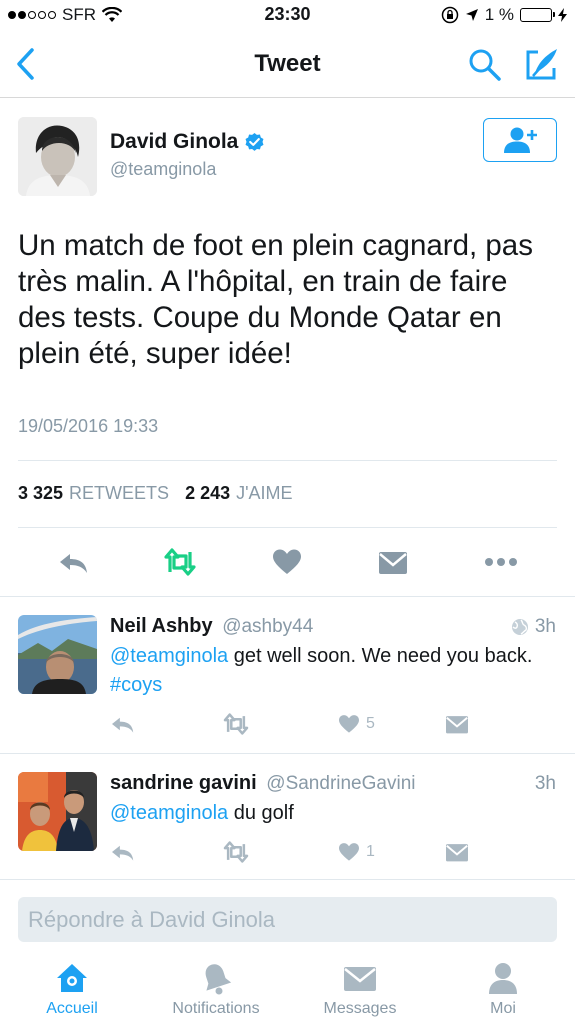 This screenshot has height=1024, width=575. Describe the element at coordinates (360, 1008) in the screenshot. I see `tab-label: Messages` at that location.